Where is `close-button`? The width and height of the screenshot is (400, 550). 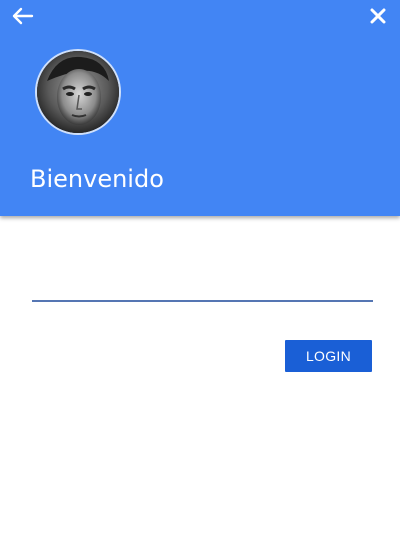
close-button is located at coordinates (378, 16).